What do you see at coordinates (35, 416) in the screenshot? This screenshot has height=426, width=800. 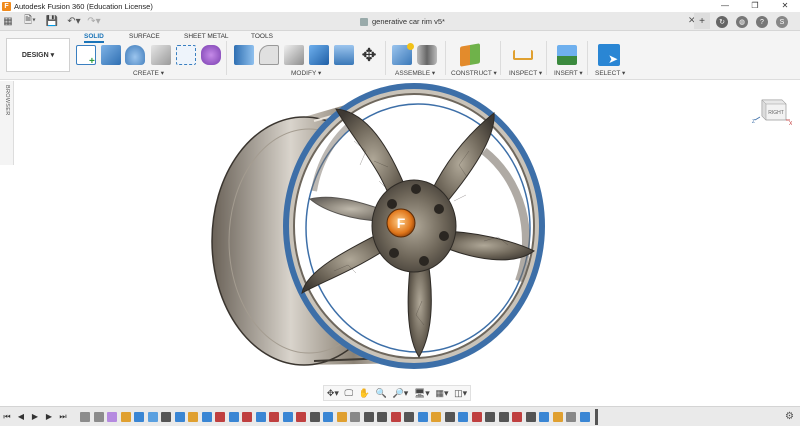 I see `play-icon: ▶` at bounding box center [35, 416].